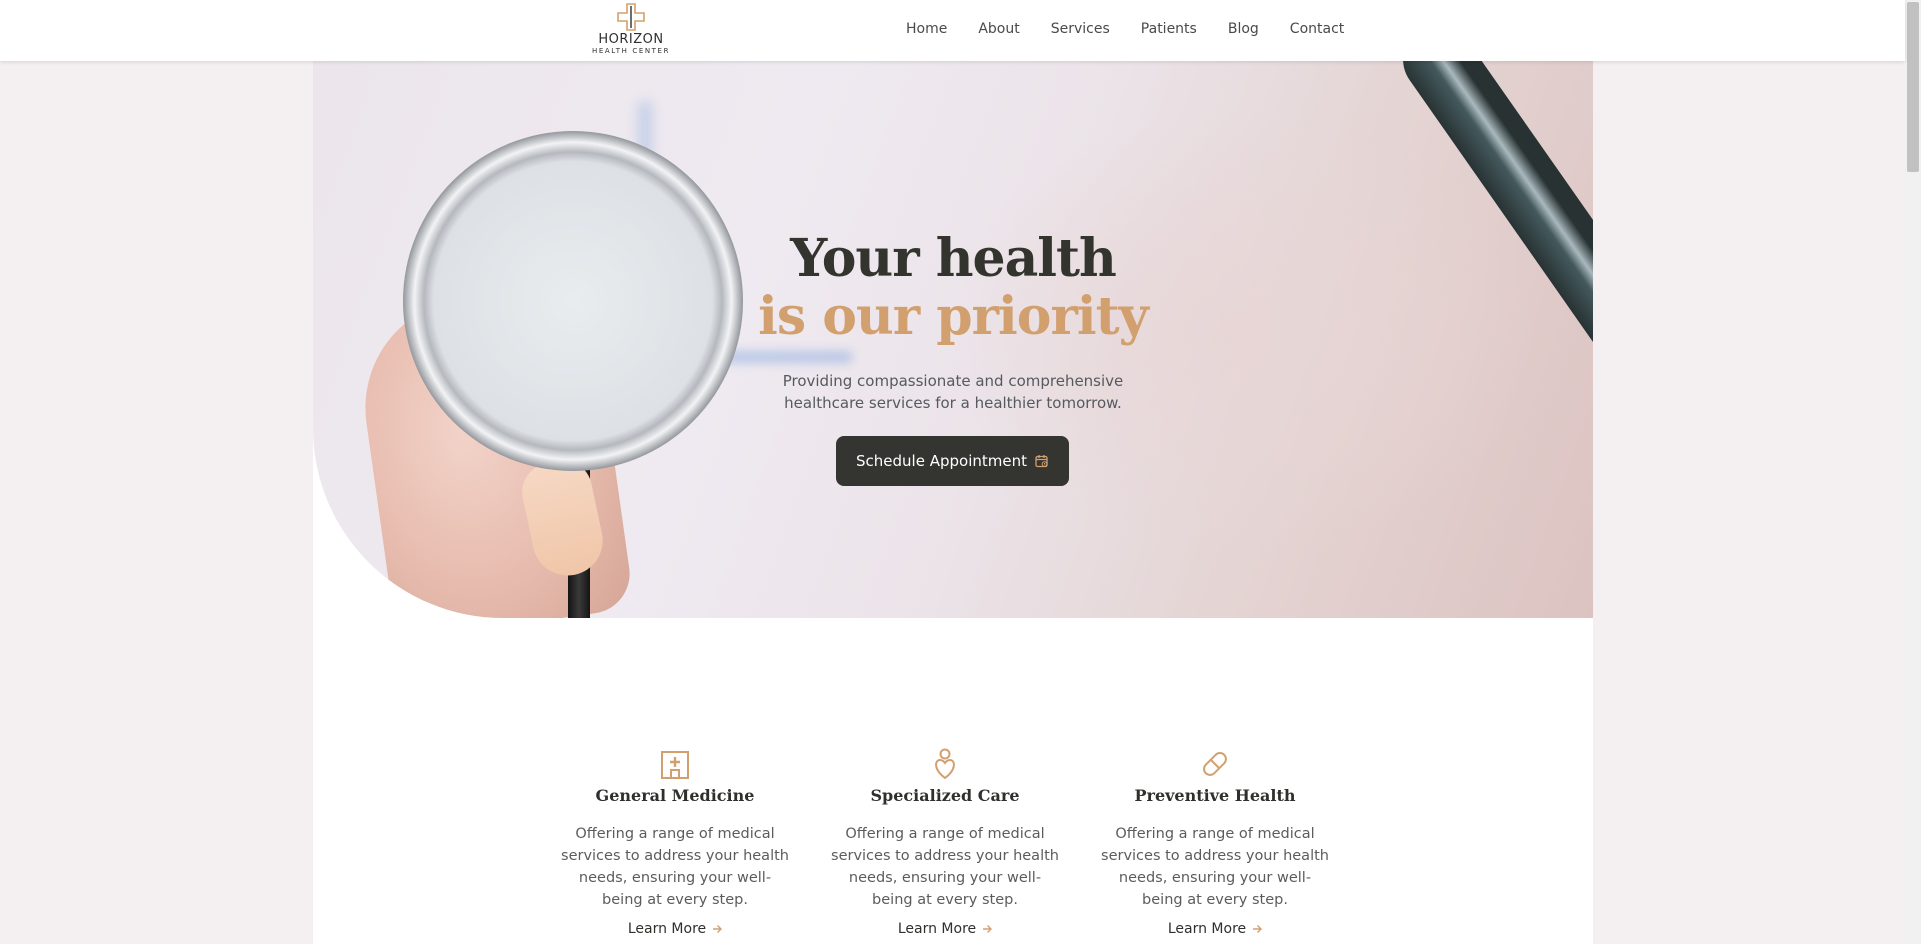 This screenshot has height=944, width=1921. Describe the element at coordinates (1169, 29) in the screenshot. I see `nav-patients: Patients` at that location.